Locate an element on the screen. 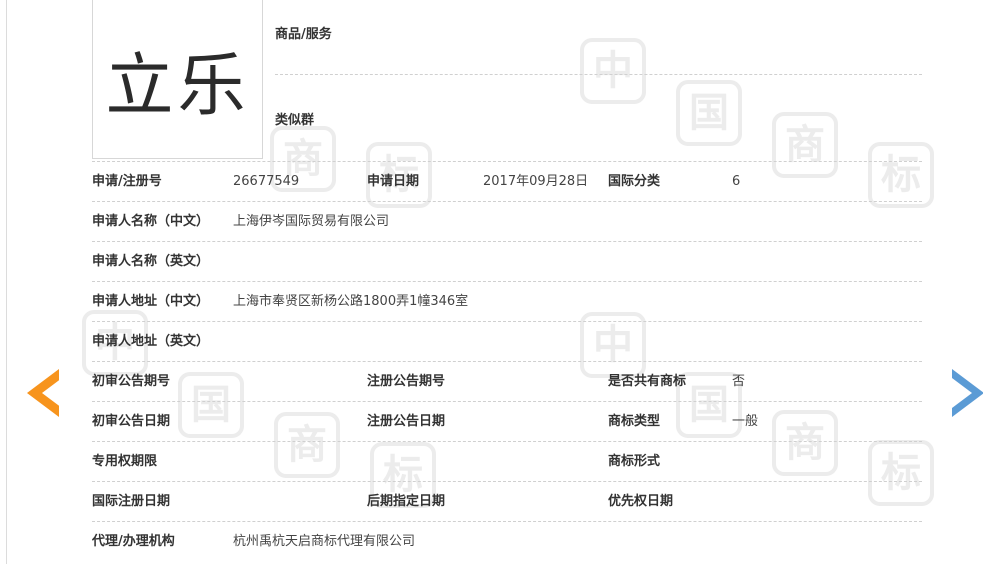  trademark-name: 立乐 is located at coordinates (177, 86).